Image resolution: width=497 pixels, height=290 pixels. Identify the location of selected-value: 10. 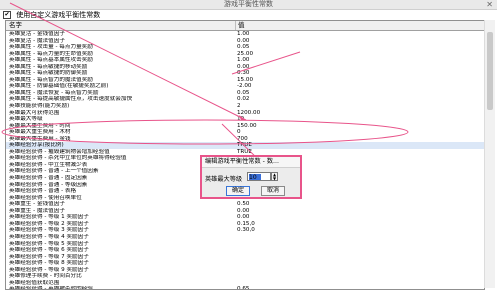
(255, 177).